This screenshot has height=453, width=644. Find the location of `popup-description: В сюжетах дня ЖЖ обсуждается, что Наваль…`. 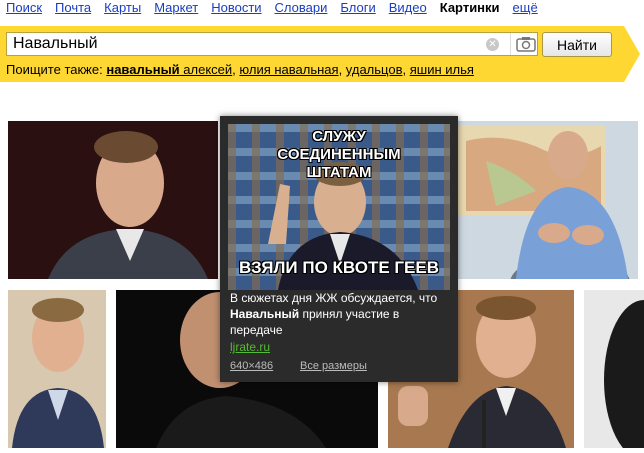

popup-description: В сюжетах дня ЖЖ обсуждается, что Наваль… is located at coordinates (334, 314).